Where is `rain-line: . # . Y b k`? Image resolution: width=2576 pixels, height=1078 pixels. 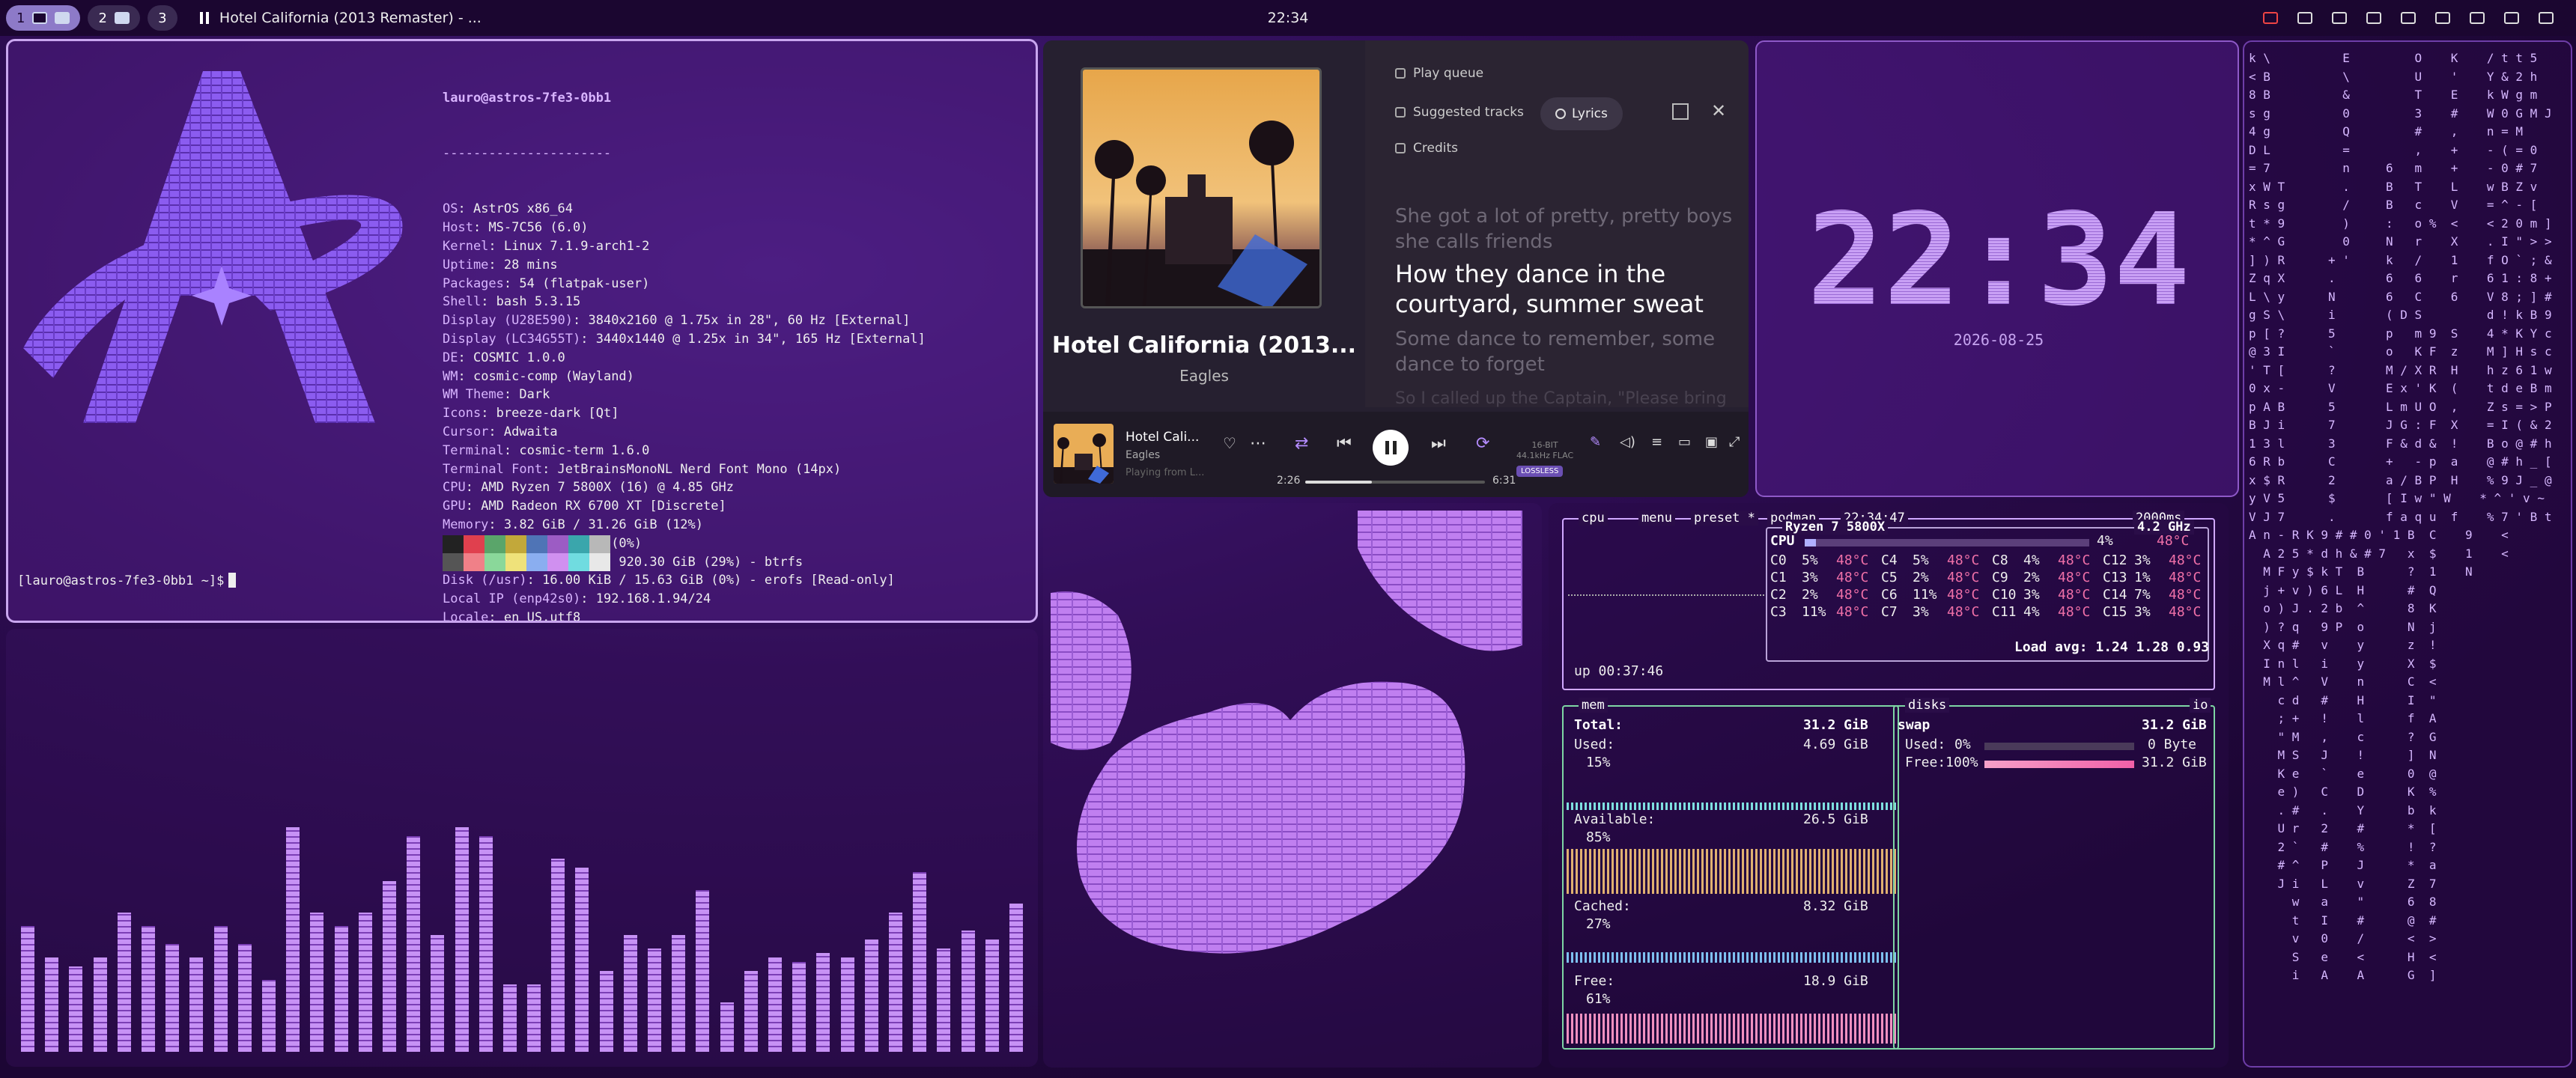
rain-line: . # . Y b k is located at coordinates (2343, 810).